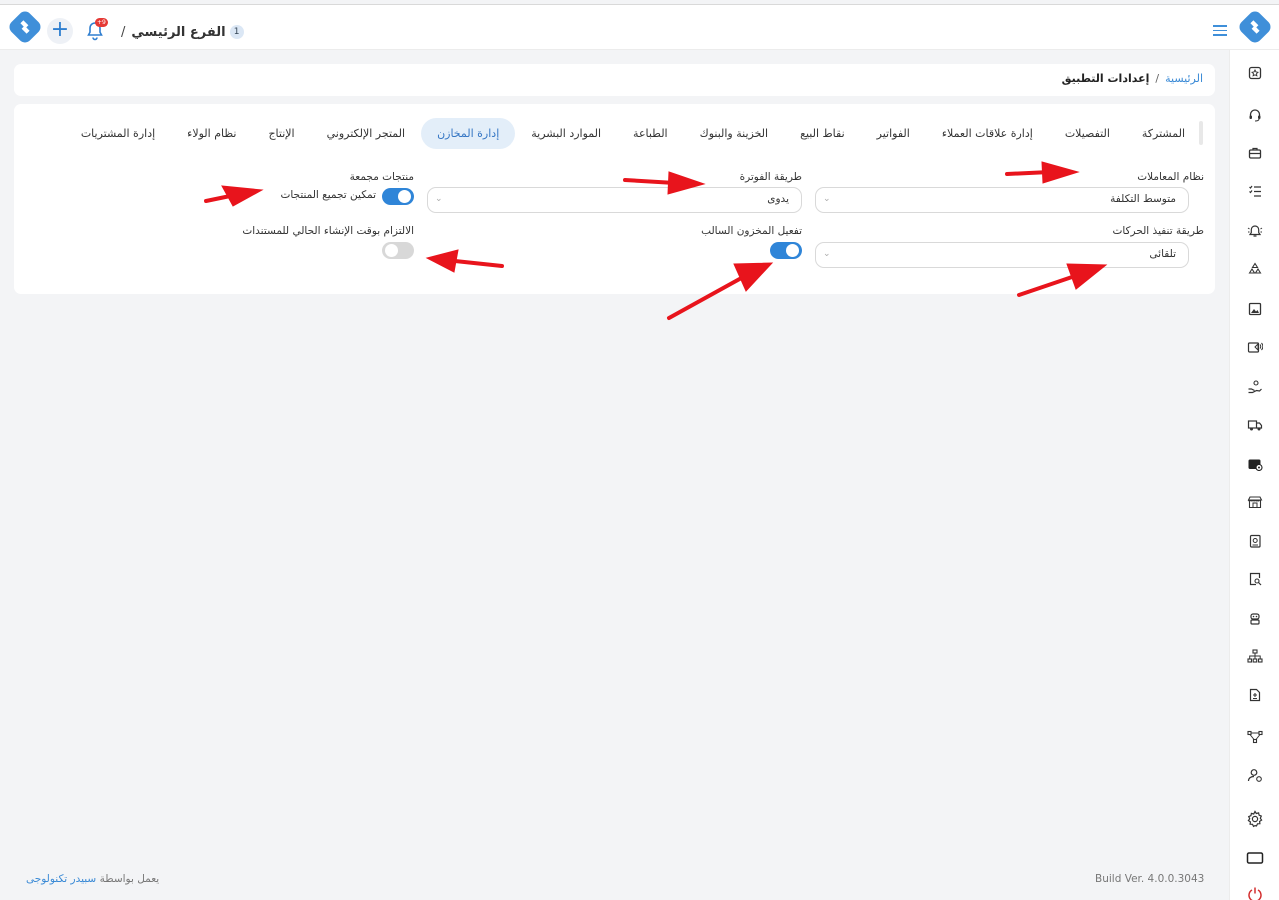 The width and height of the screenshot is (1279, 900). I want to click on tab-warehouses: إدارة المخازن, so click(468, 133).